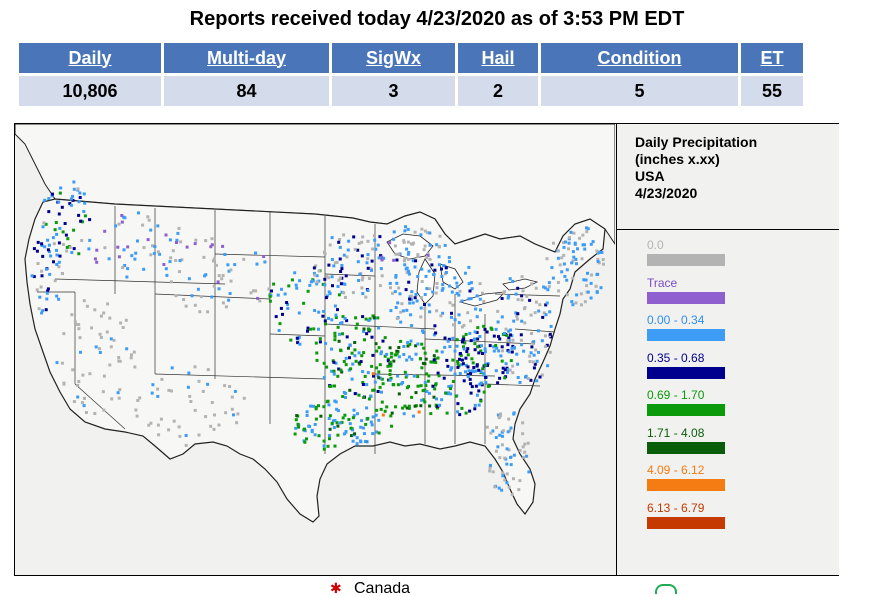 The image size is (874, 596). I want to click on legend-color-swatch, so click(686, 447).